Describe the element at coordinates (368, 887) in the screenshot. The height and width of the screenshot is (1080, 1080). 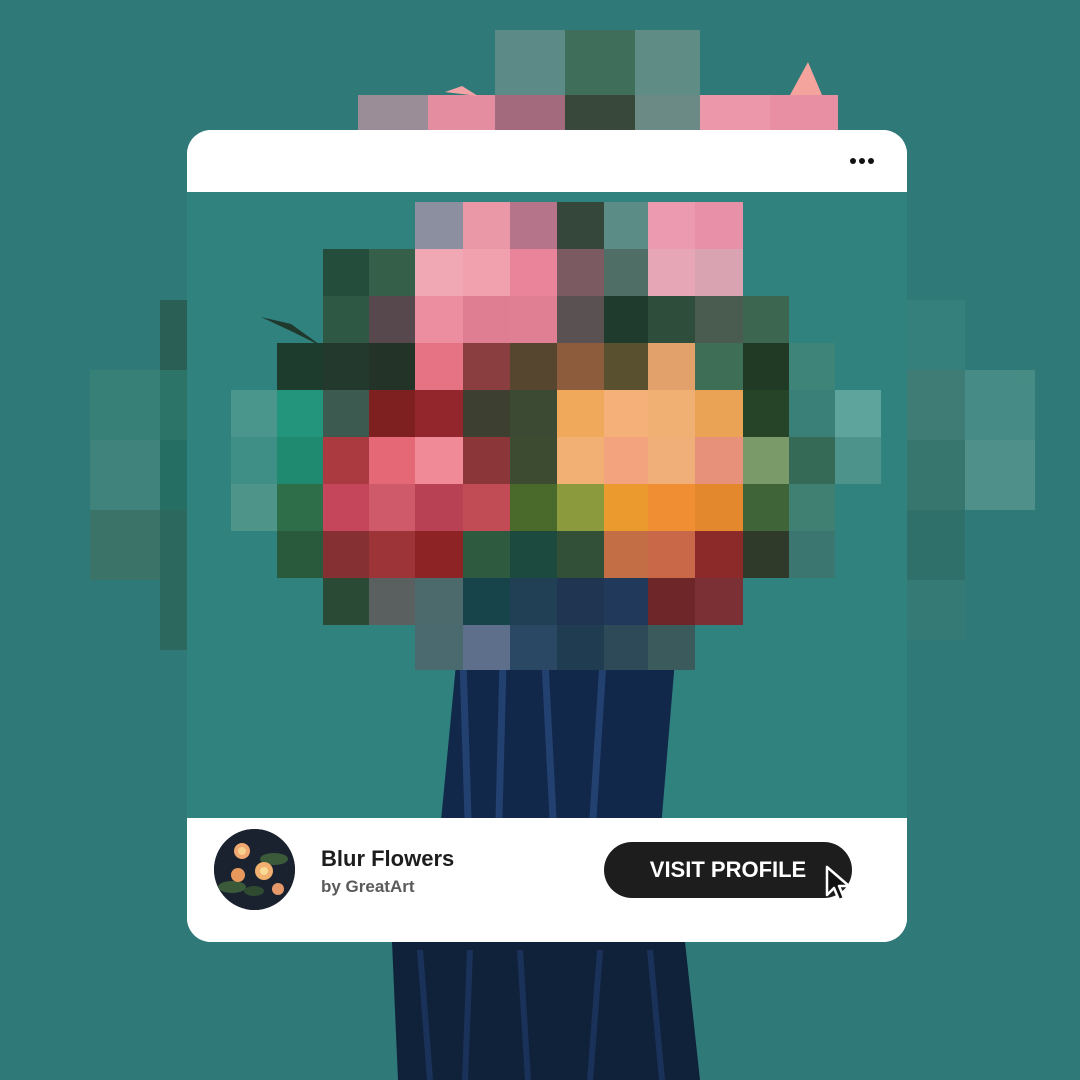
I see `post-author: by GreatArt` at that location.